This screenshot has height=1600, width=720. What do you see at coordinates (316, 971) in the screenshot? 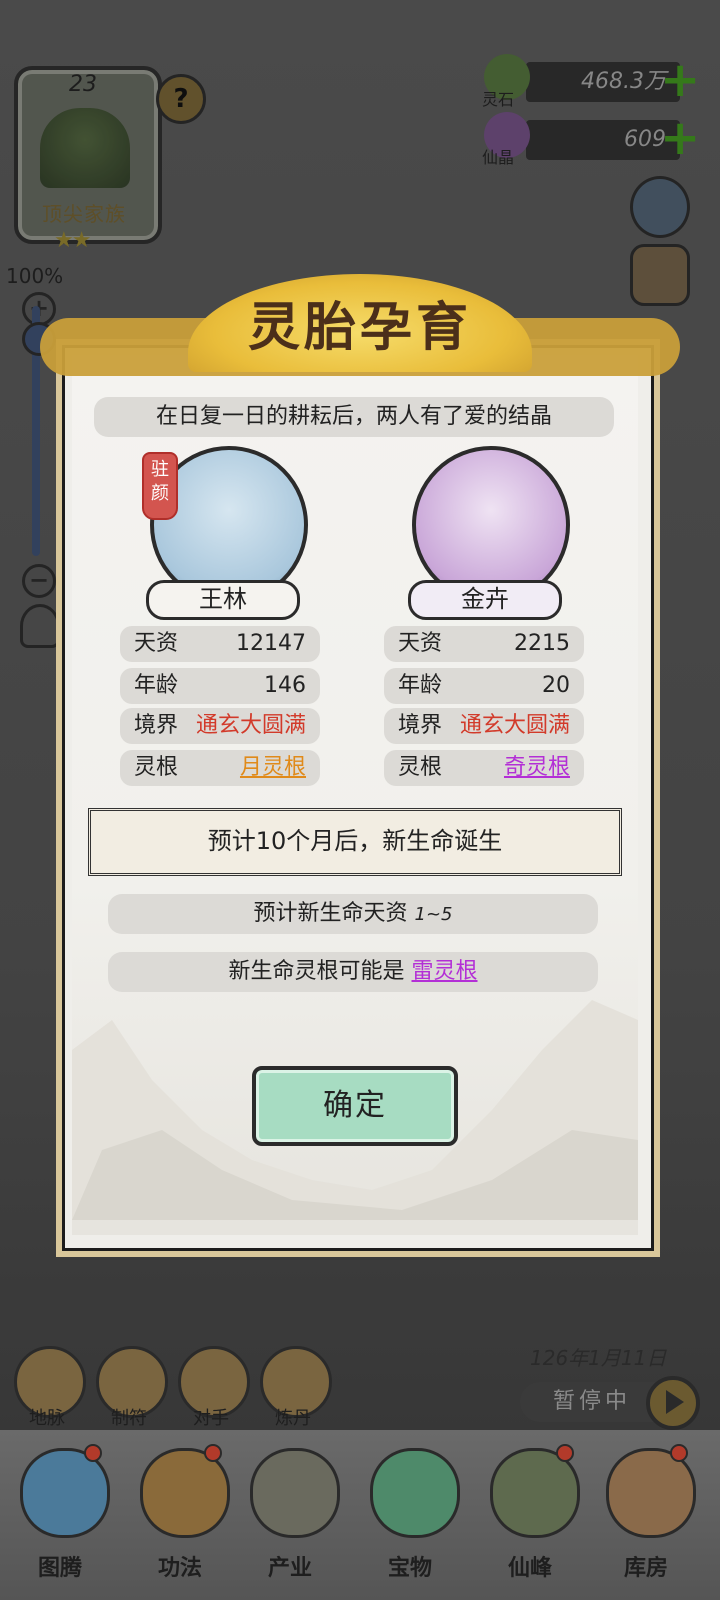
I see `root-forecast-label: 新生命灵根可能是` at bounding box center [316, 971].